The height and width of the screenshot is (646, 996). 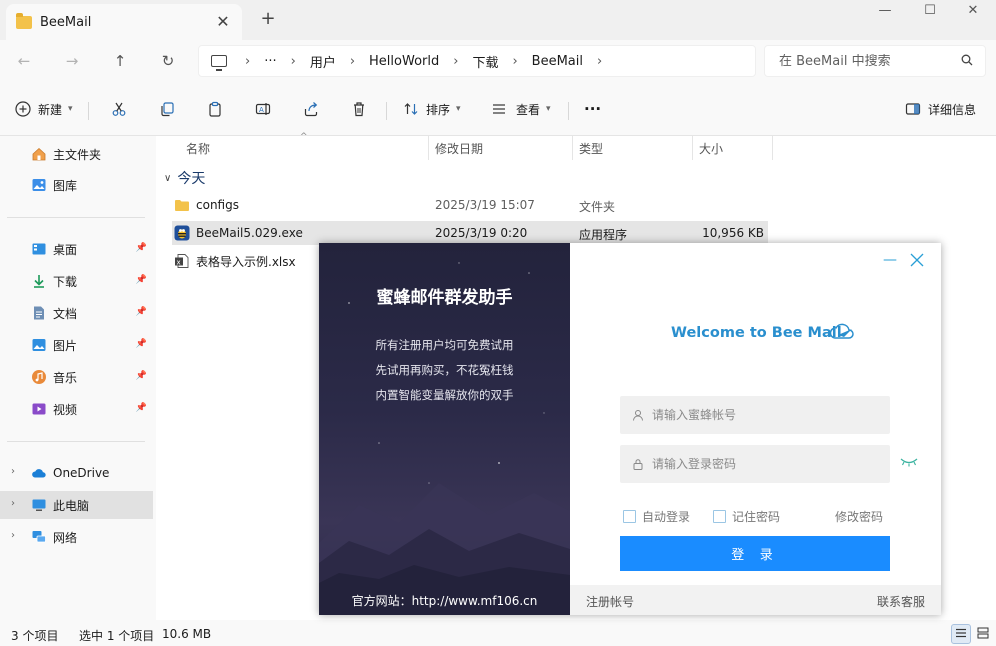 What do you see at coordinates (519, 109) in the screenshot?
I see `view-button: 查看 ▾` at bounding box center [519, 109].